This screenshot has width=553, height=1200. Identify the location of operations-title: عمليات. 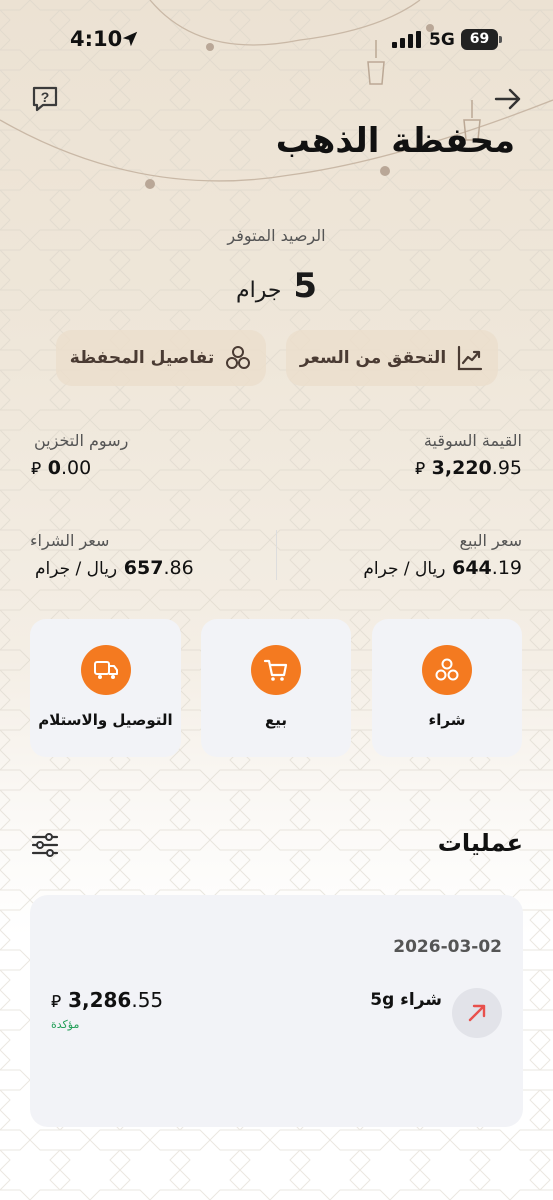
(480, 843).